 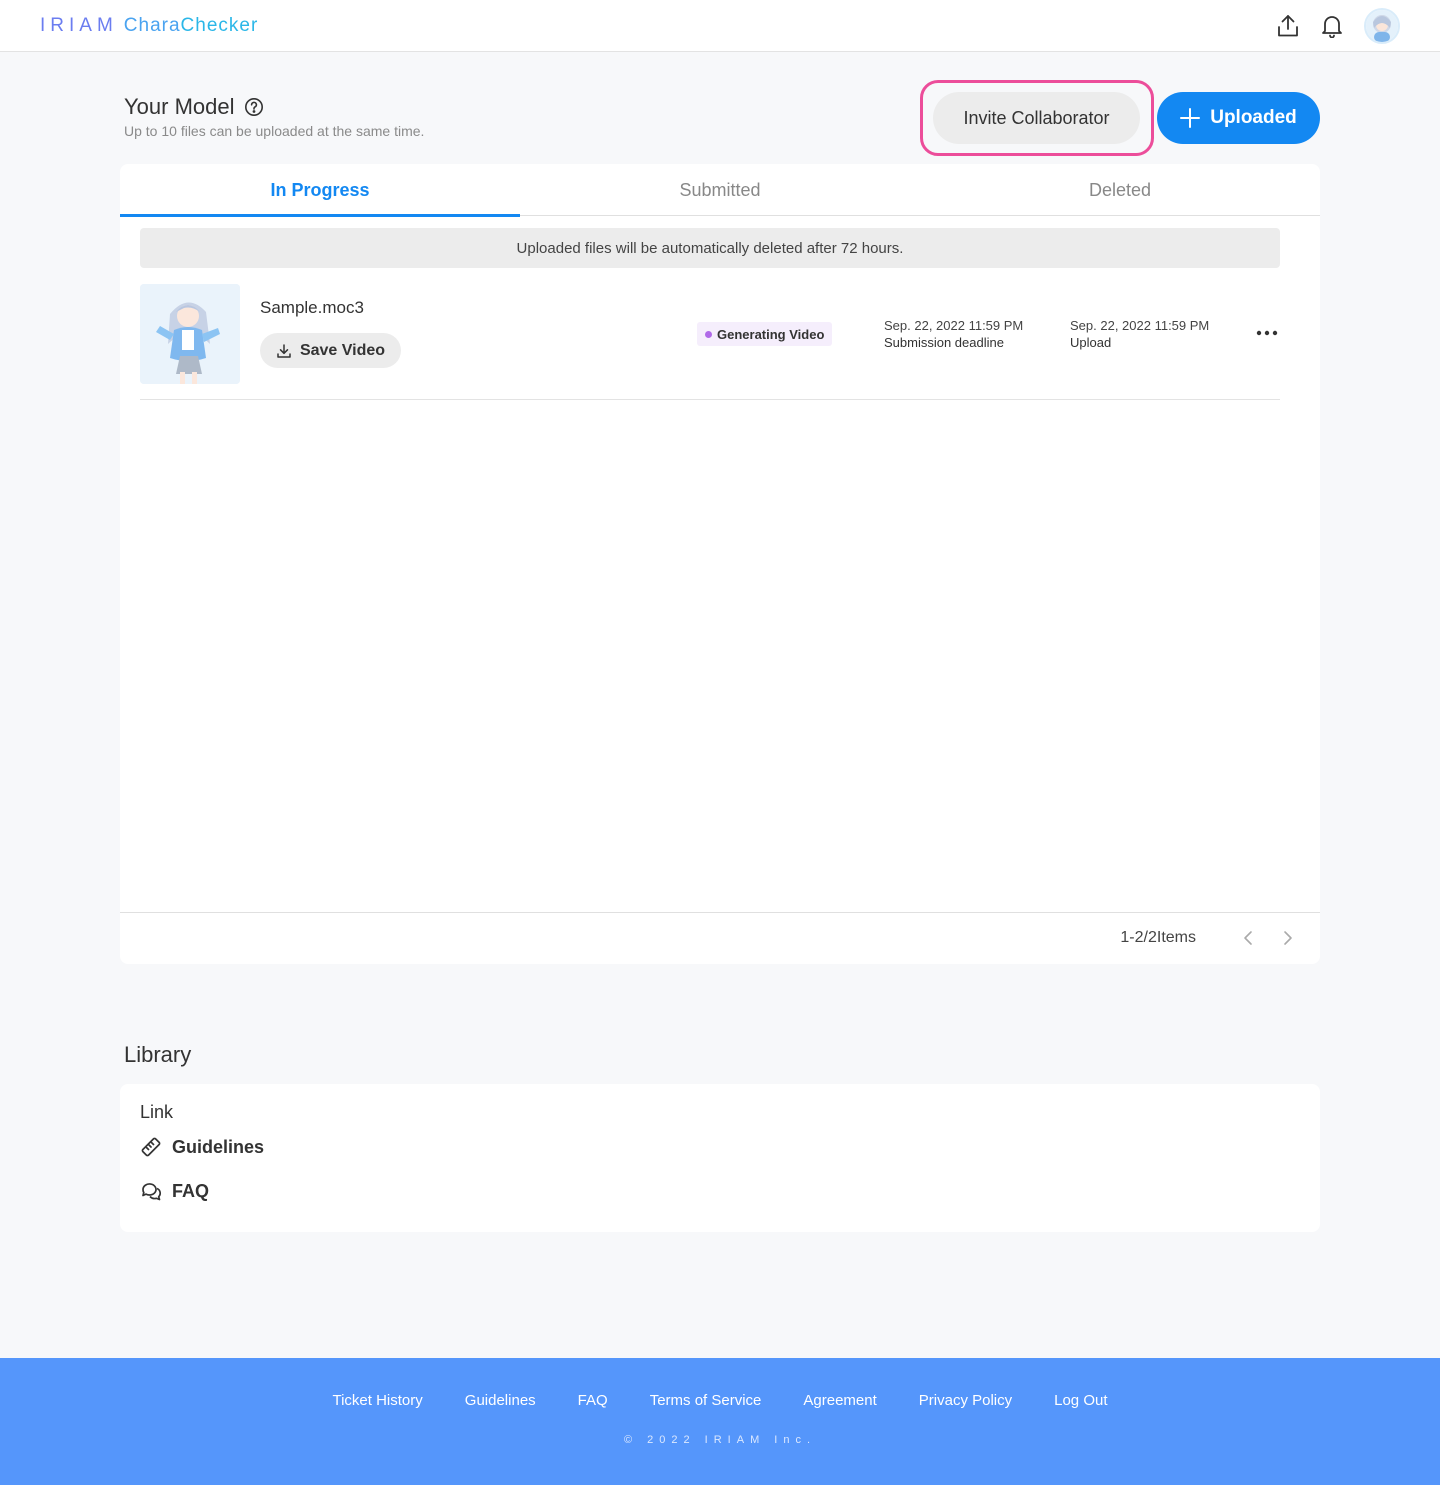 What do you see at coordinates (1332, 26) in the screenshot?
I see `bell-icon` at bounding box center [1332, 26].